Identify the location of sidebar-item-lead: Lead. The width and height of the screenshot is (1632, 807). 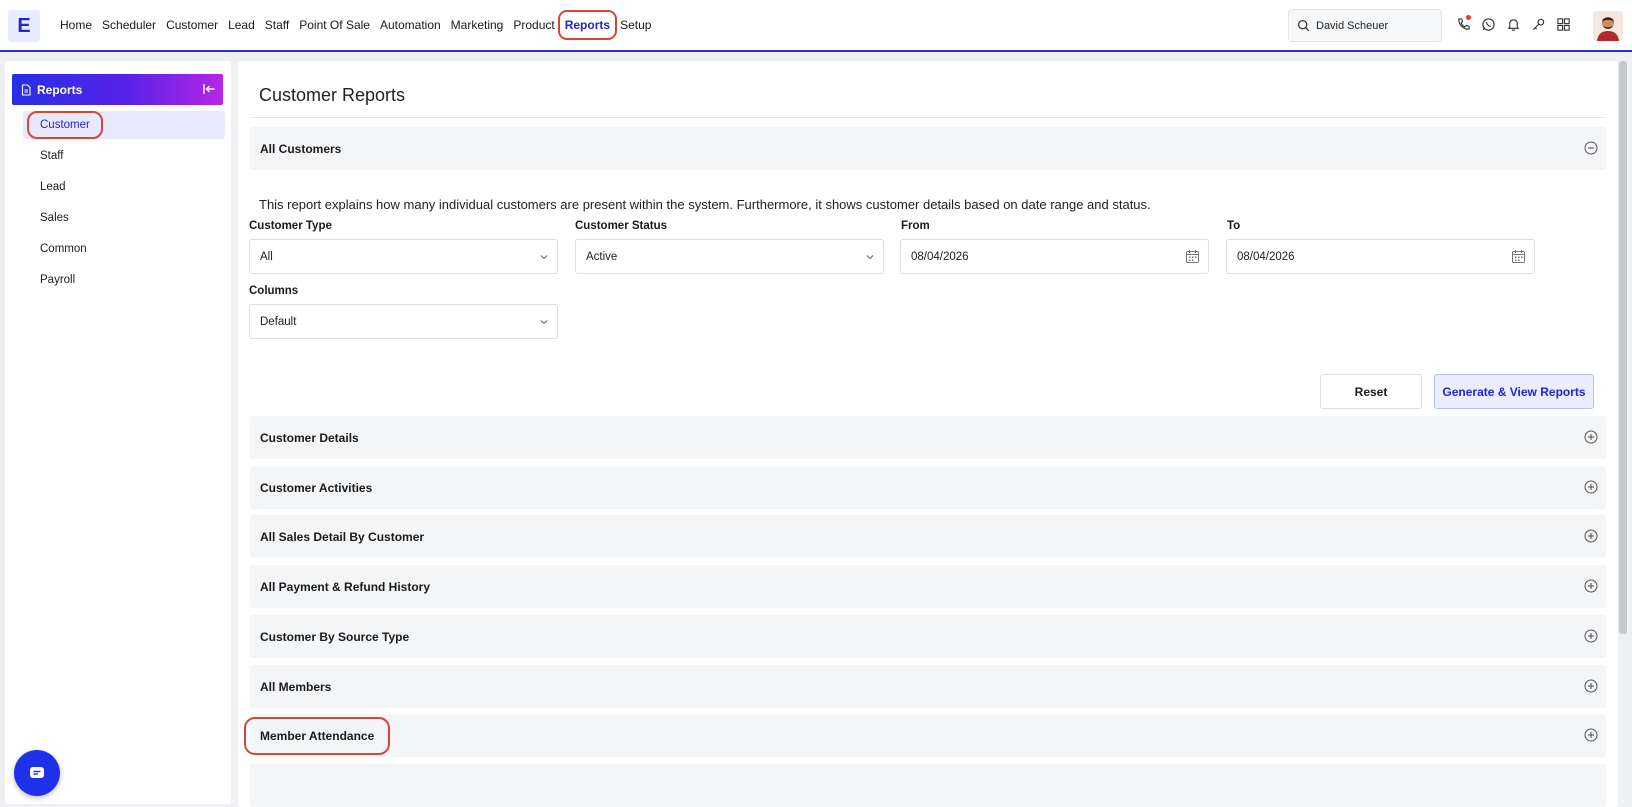
(126, 187).